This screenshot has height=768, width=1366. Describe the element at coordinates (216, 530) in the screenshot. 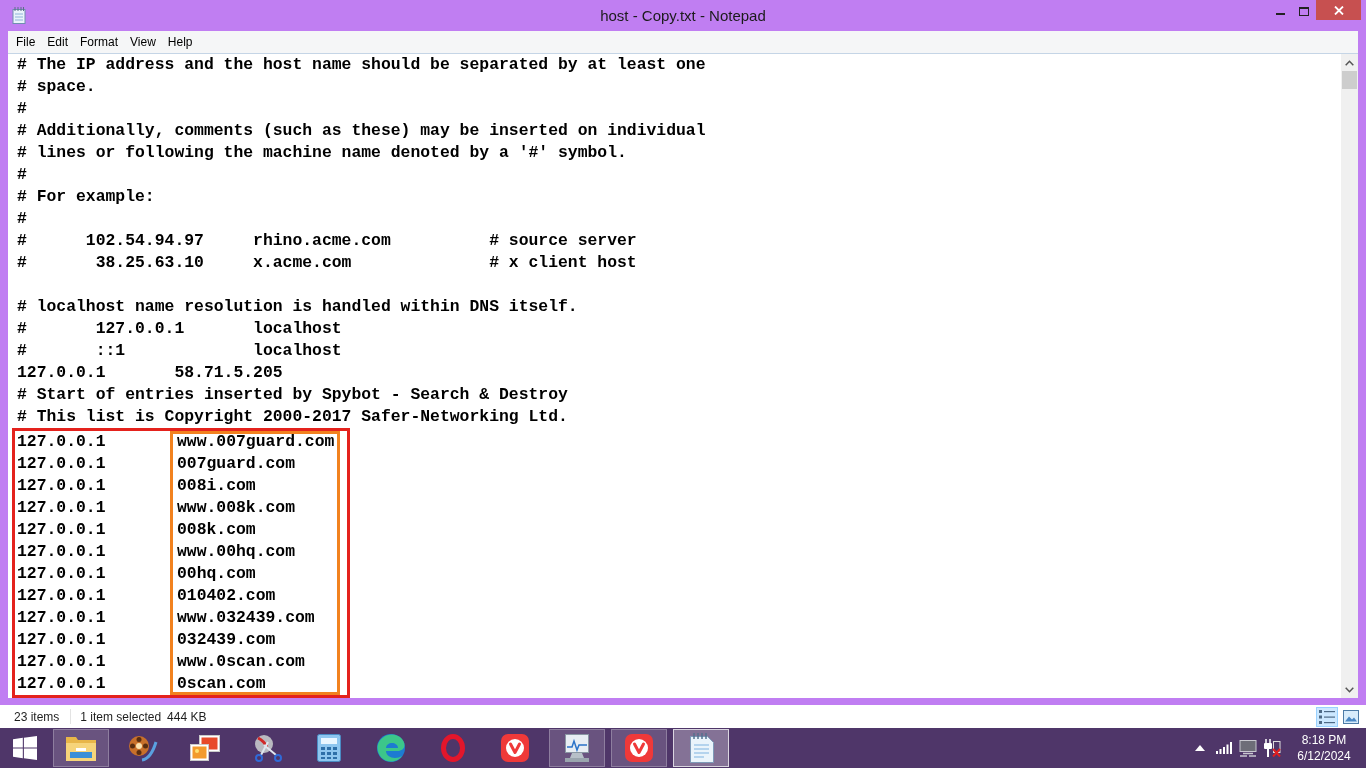

I see `hostname: 008k.com` at that location.